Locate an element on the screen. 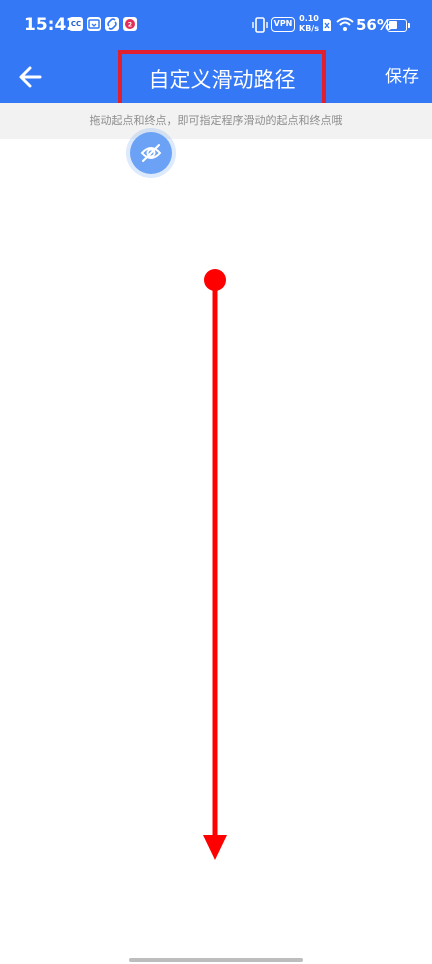  title-highlight-box: 自定义滑动路径 is located at coordinates (222, 80).